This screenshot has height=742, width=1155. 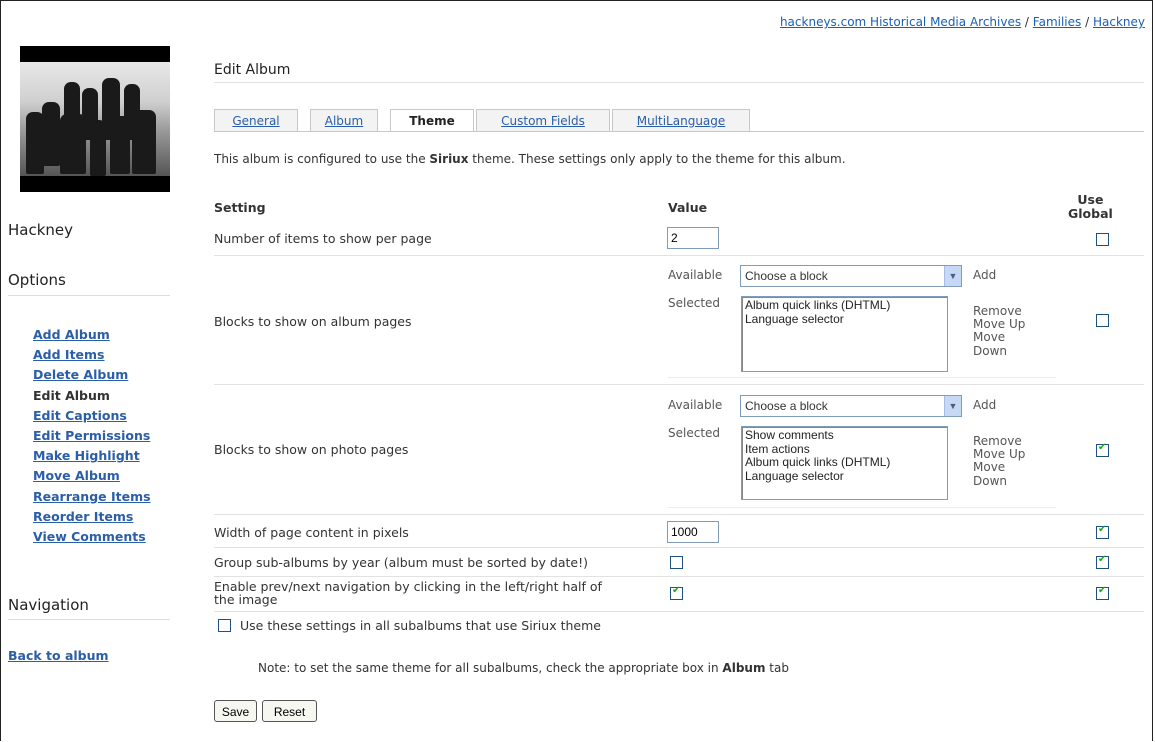 What do you see at coordinates (92, 335) in the screenshot?
I see `option-add-album: Add Album` at bounding box center [92, 335].